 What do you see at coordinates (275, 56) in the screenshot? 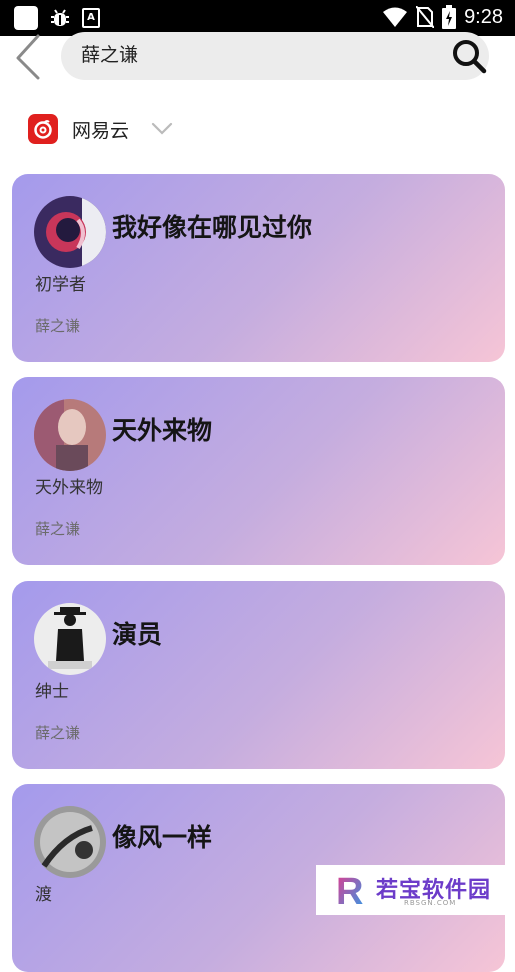
I see `search-input: 薛之谦` at bounding box center [275, 56].